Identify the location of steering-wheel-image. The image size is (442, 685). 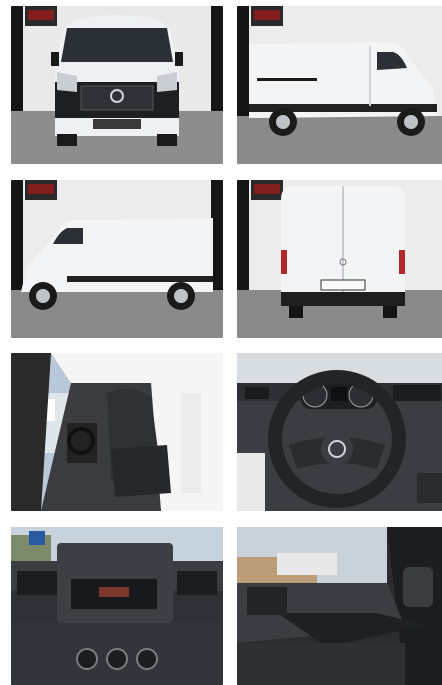
(339, 432).